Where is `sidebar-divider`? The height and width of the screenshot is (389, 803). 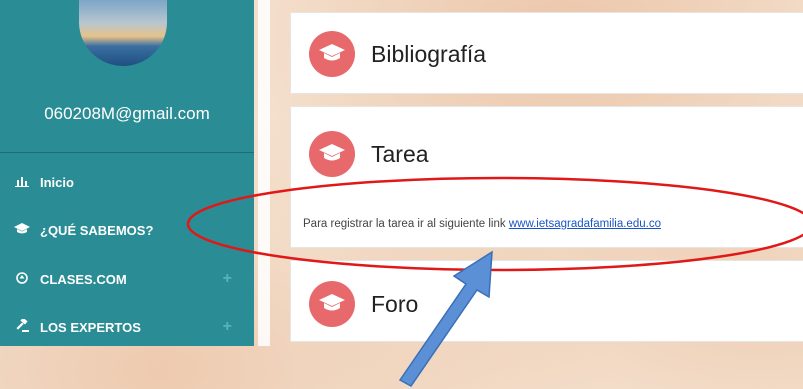 sidebar-divider is located at coordinates (127, 152).